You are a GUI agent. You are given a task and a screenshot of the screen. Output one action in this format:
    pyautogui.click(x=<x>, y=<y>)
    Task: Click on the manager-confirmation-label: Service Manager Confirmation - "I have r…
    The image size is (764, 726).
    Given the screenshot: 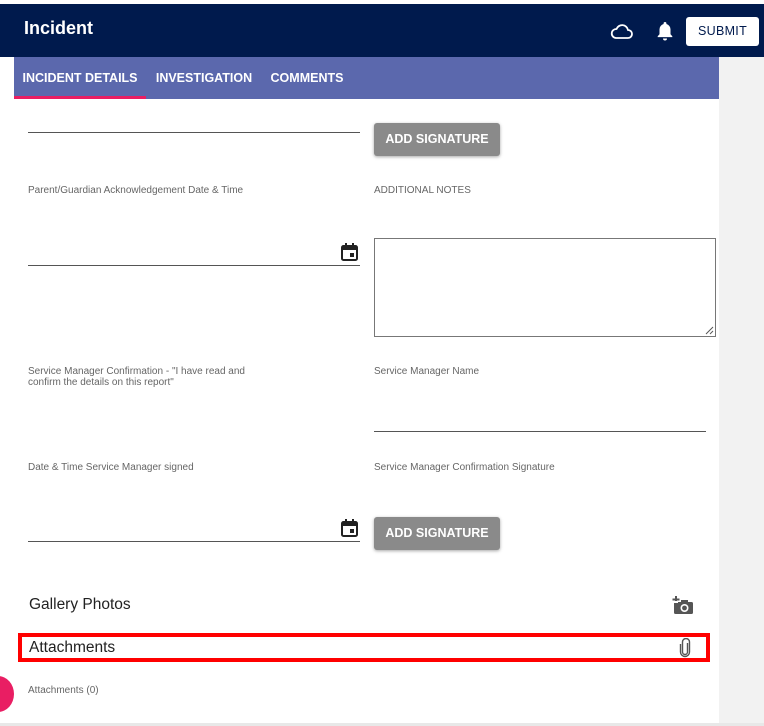 What is the action you would take?
    pyautogui.click(x=136, y=377)
    